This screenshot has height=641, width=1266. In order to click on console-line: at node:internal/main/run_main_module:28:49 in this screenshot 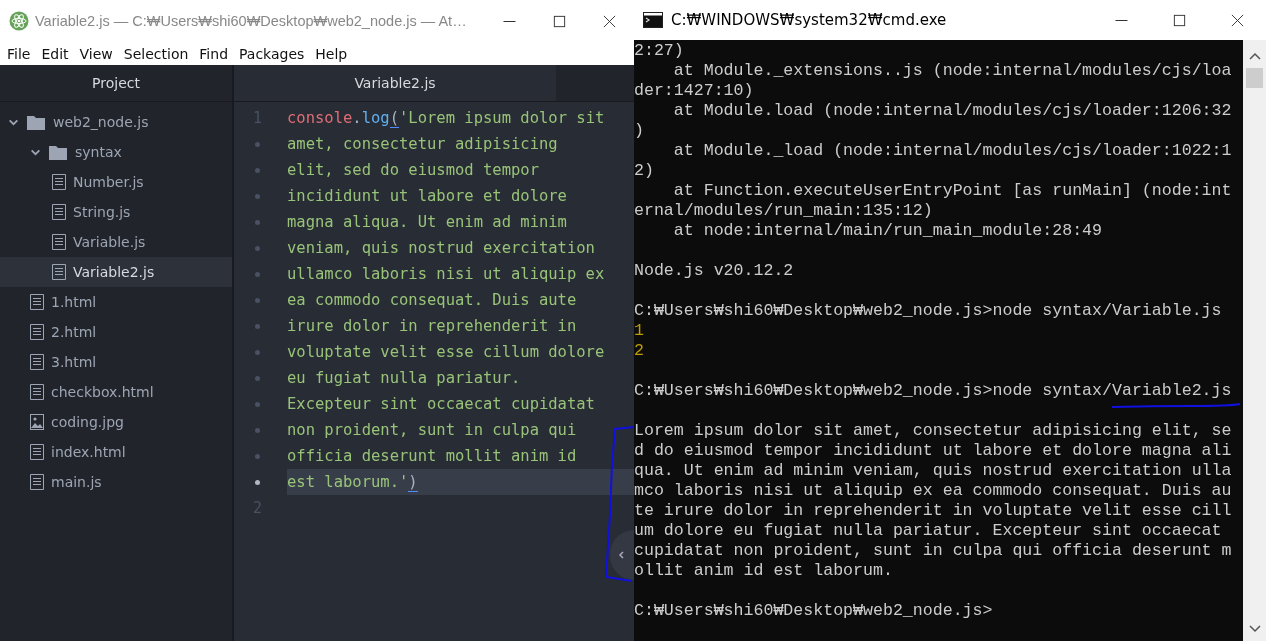, I will do `click(887, 231)`.